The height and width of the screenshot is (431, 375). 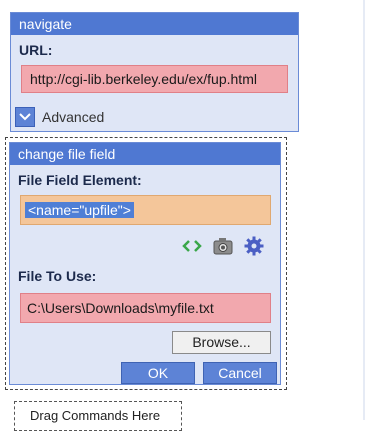 What do you see at coordinates (145, 154) in the screenshot?
I see `change-file-field-title: change file field` at bounding box center [145, 154].